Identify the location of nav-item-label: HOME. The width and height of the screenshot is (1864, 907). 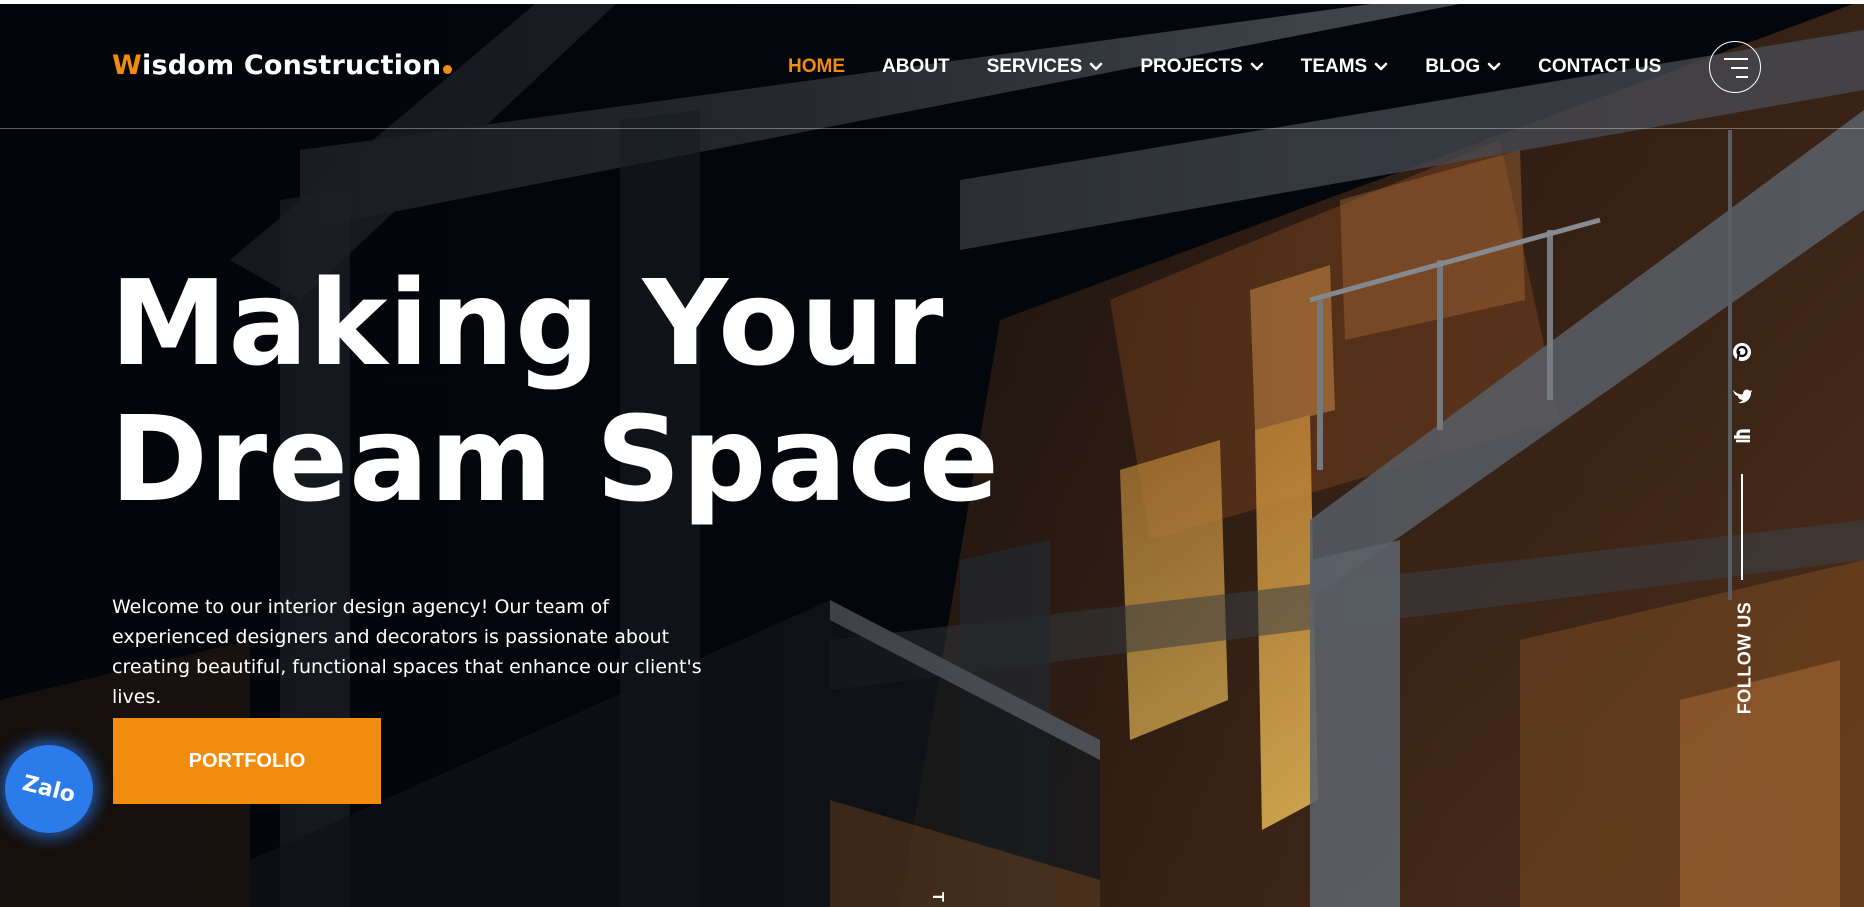
(816, 66).